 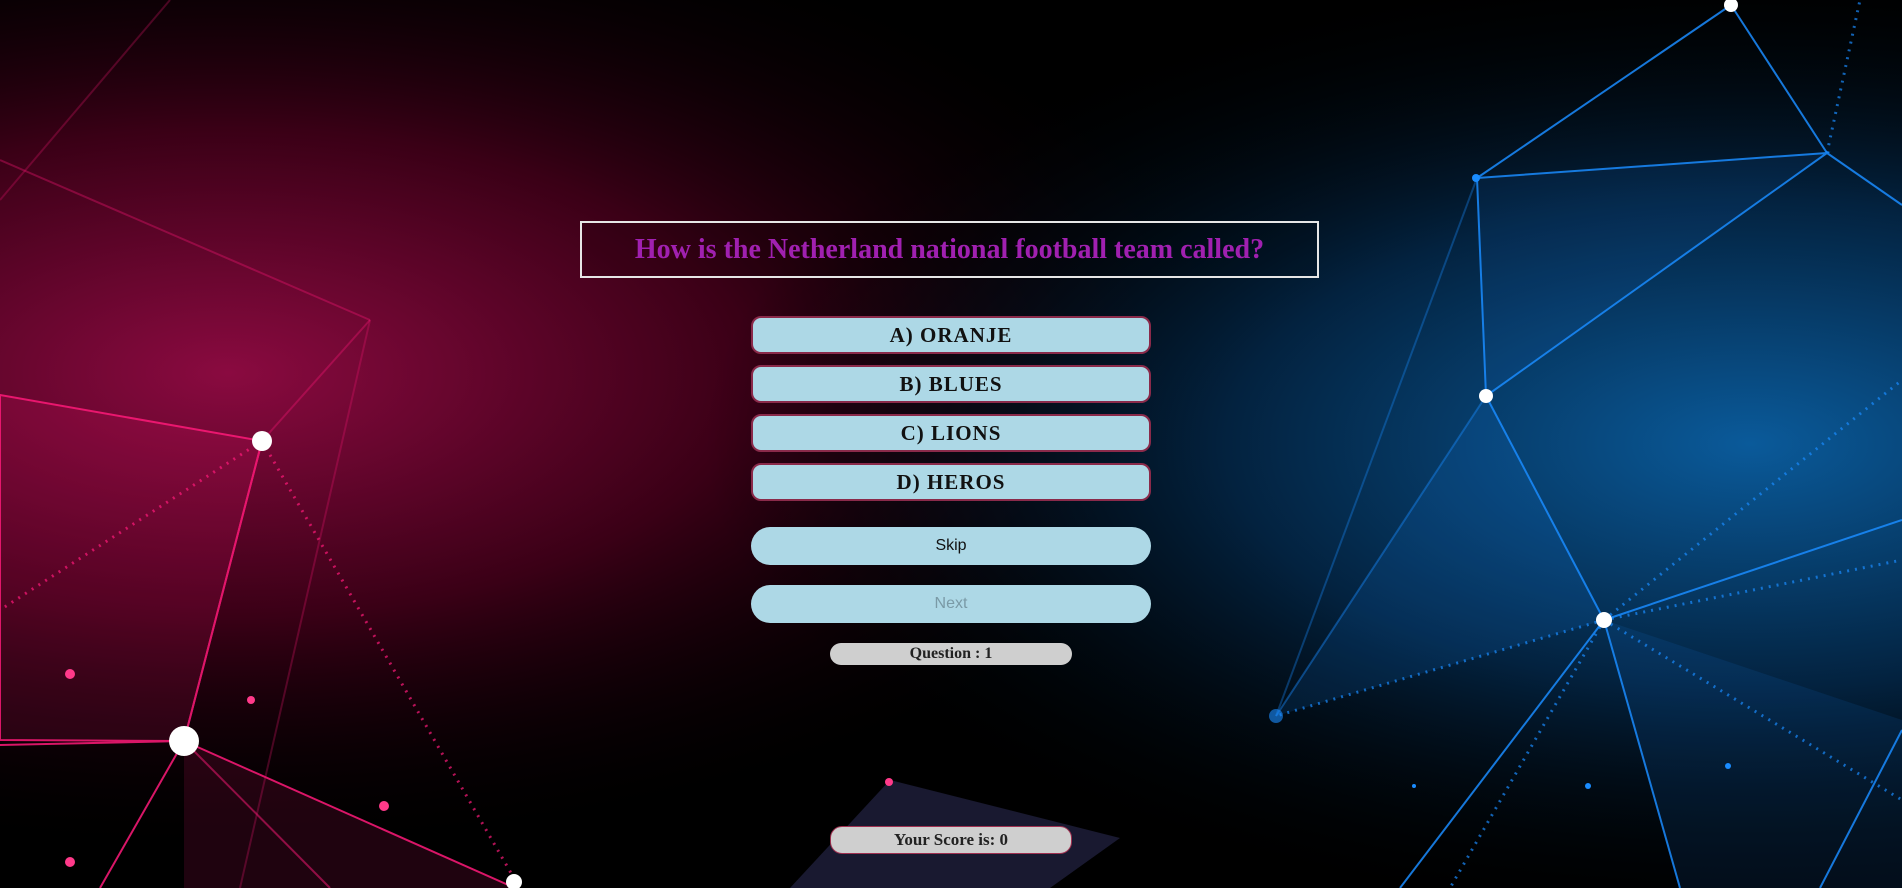 What do you see at coordinates (951, 604) in the screenshot?
I see `next-button: Next` at bounding box center [951, 604].